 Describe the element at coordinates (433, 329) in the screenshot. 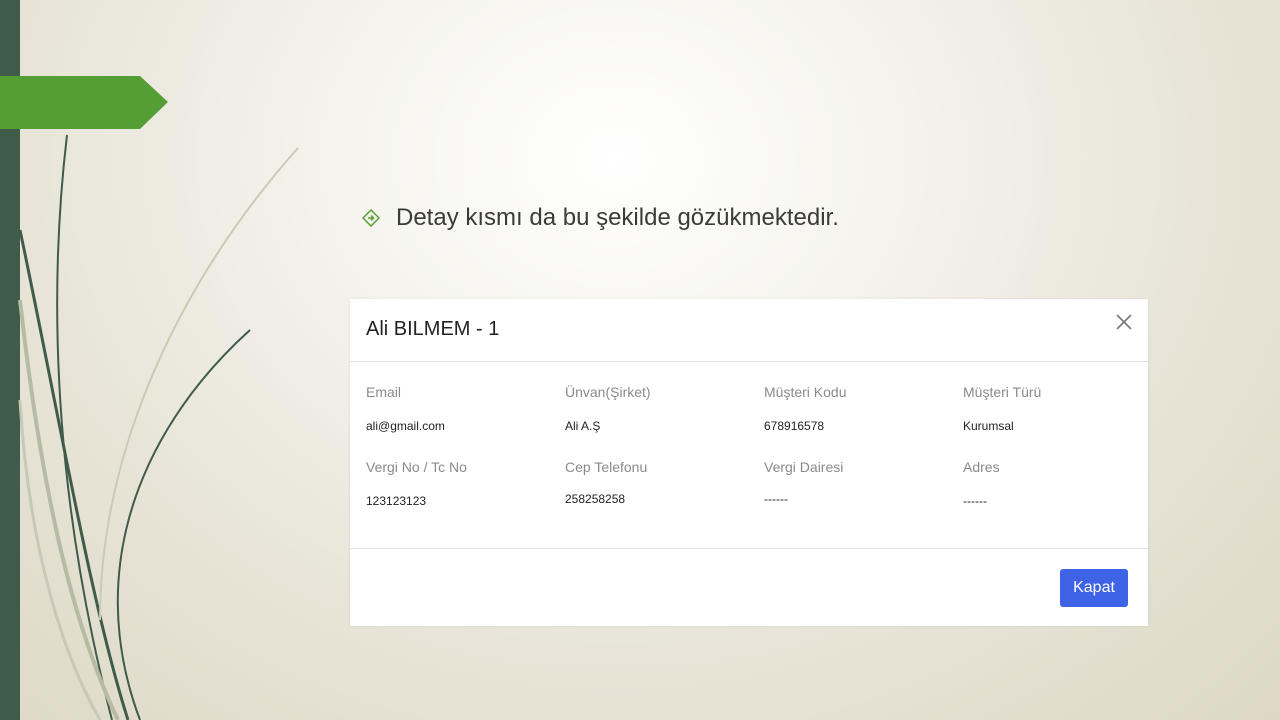

I see `modal-title: Ali BILMEM - 1` at that location.